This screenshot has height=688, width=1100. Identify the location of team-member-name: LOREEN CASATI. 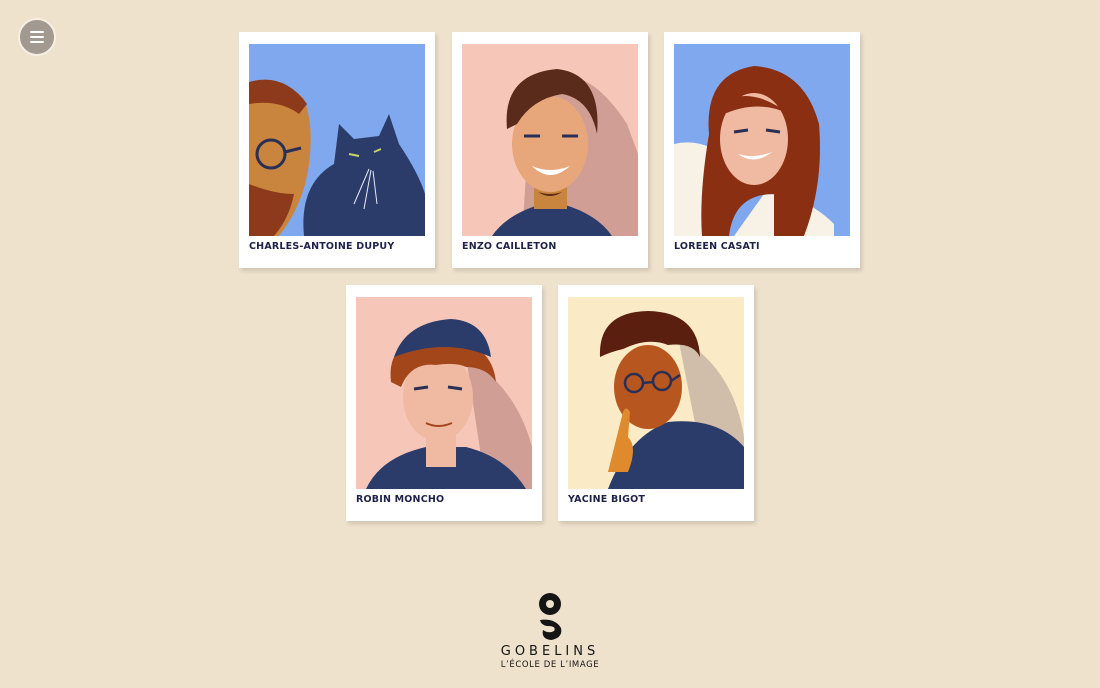
(717, 246).